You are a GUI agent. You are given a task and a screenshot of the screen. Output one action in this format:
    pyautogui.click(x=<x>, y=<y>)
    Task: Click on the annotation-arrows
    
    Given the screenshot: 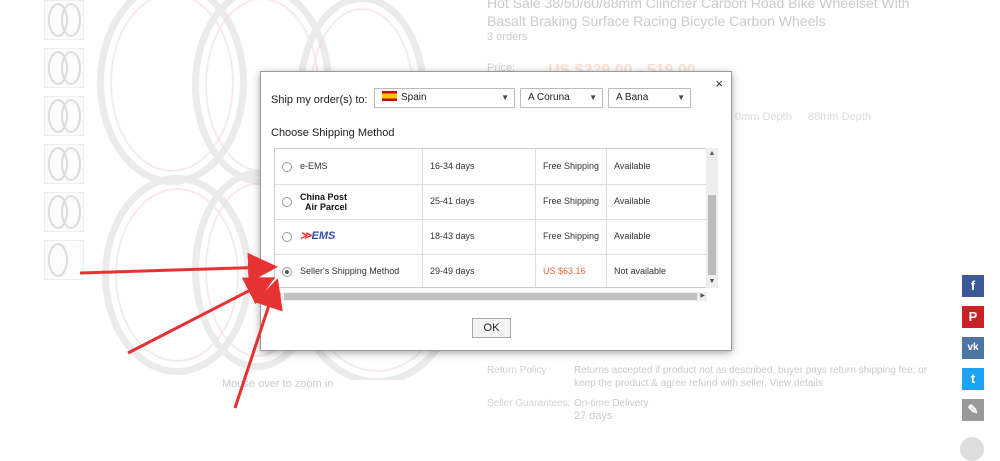 What is the action you would take?
    pyautogui.click(x=181, y=330)
    